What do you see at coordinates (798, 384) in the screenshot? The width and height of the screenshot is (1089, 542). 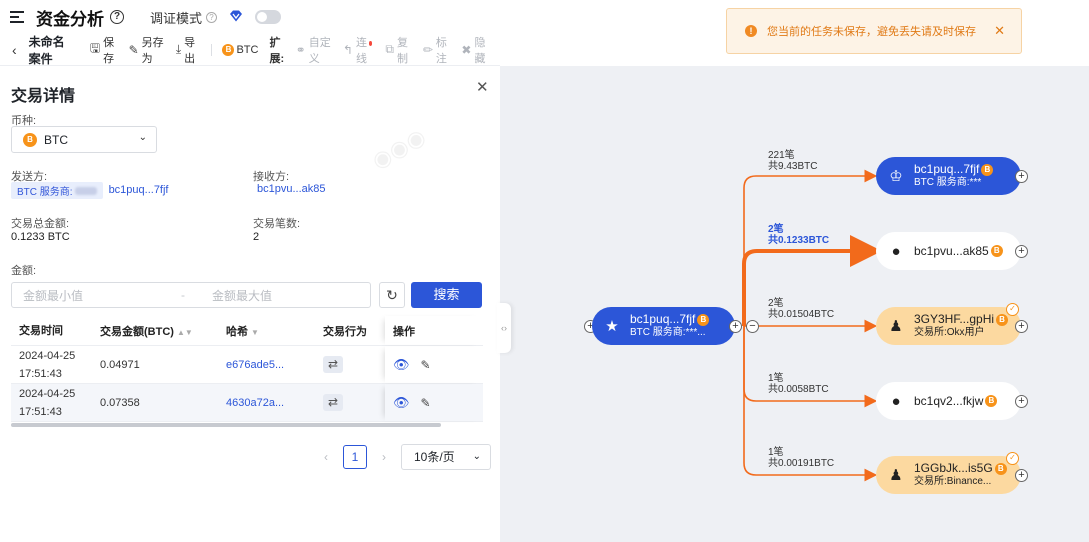 I see `edge-label: 1笔 共0.0058BTC` at bounding box center [798, 384].